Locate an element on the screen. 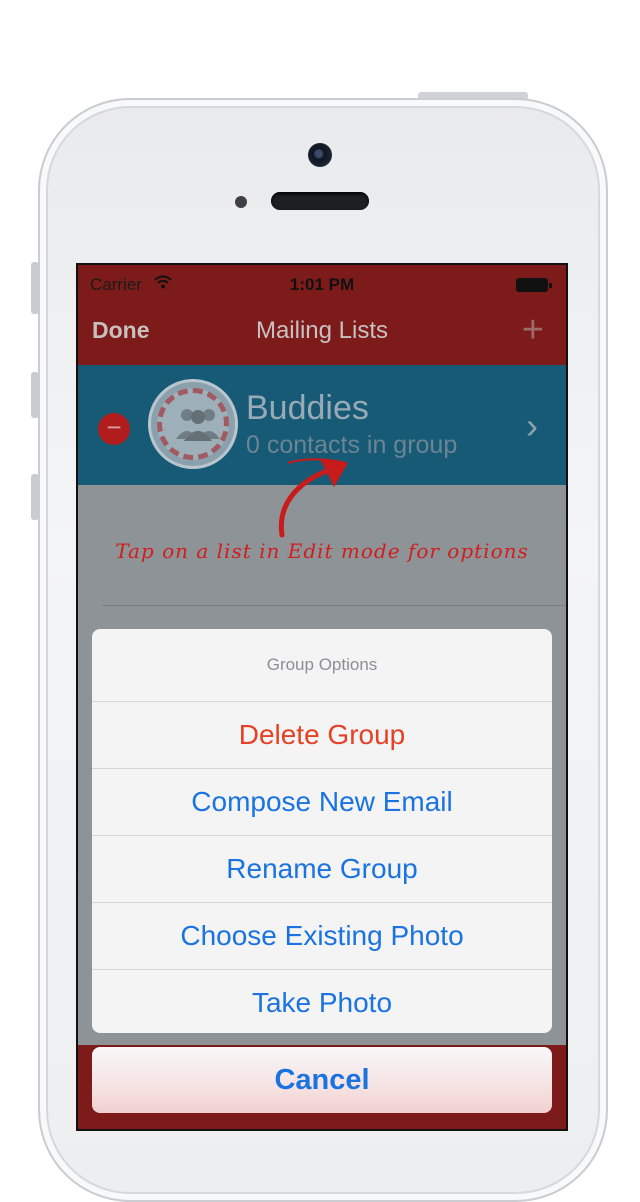 The height and width of the screenshot is (1202, 640). front-camera is located at coordinates (320, 155).